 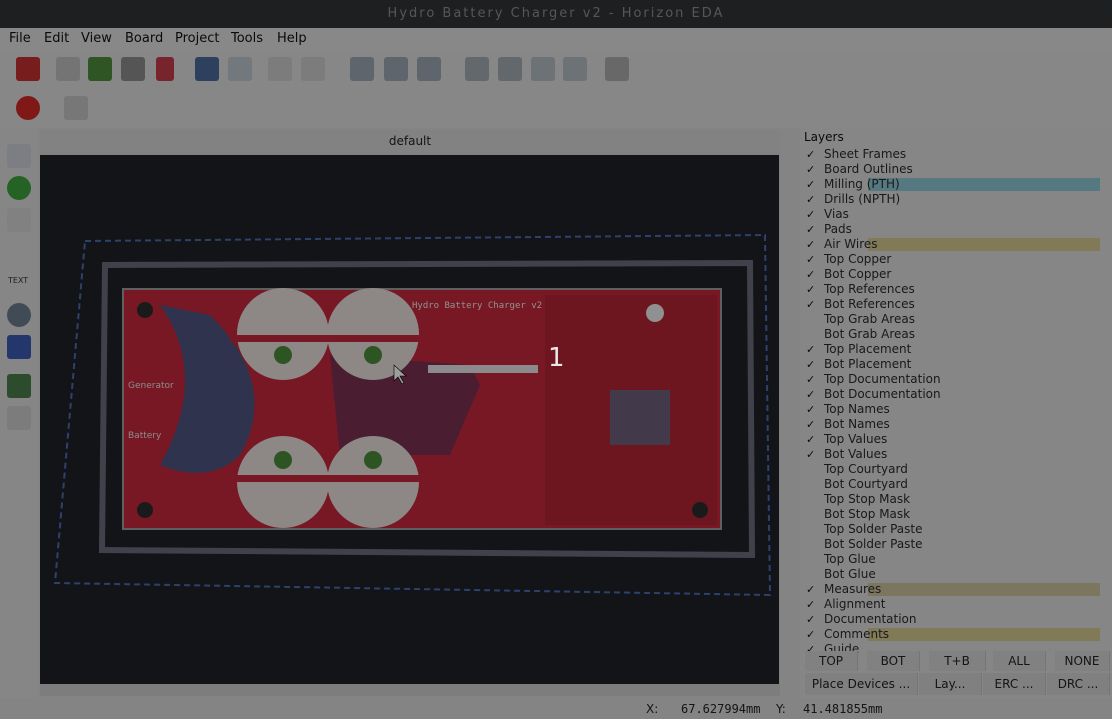 What do you see at coordinates (950, 334) in the screenshot?
I see `layer-row: Bot Grab Areas` at bounding box center [950, 334].